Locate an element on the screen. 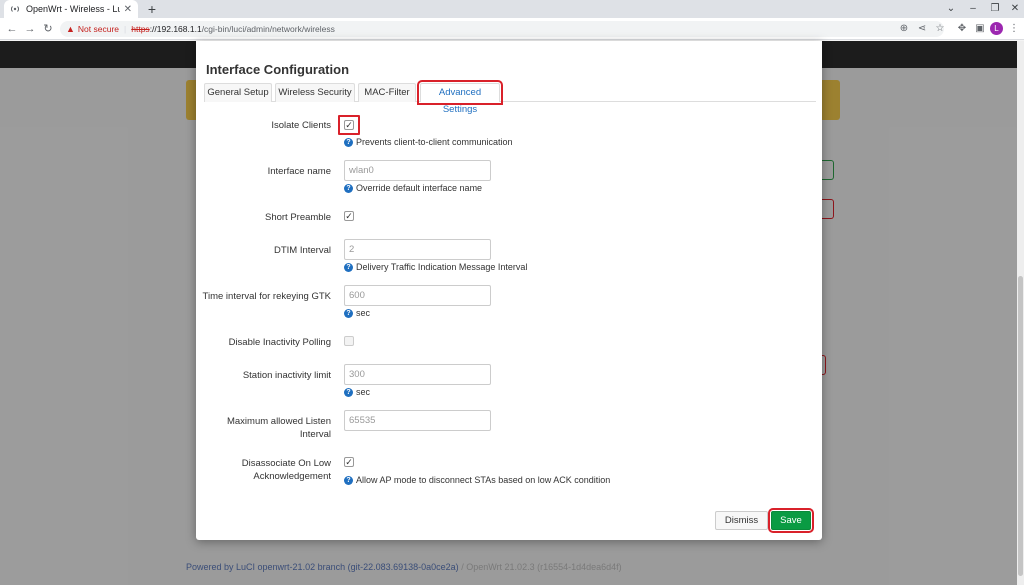 This screenshot has height=585, width=1024. isolate-clients-checkbox: ✓ is located at coordinates (349, 125).